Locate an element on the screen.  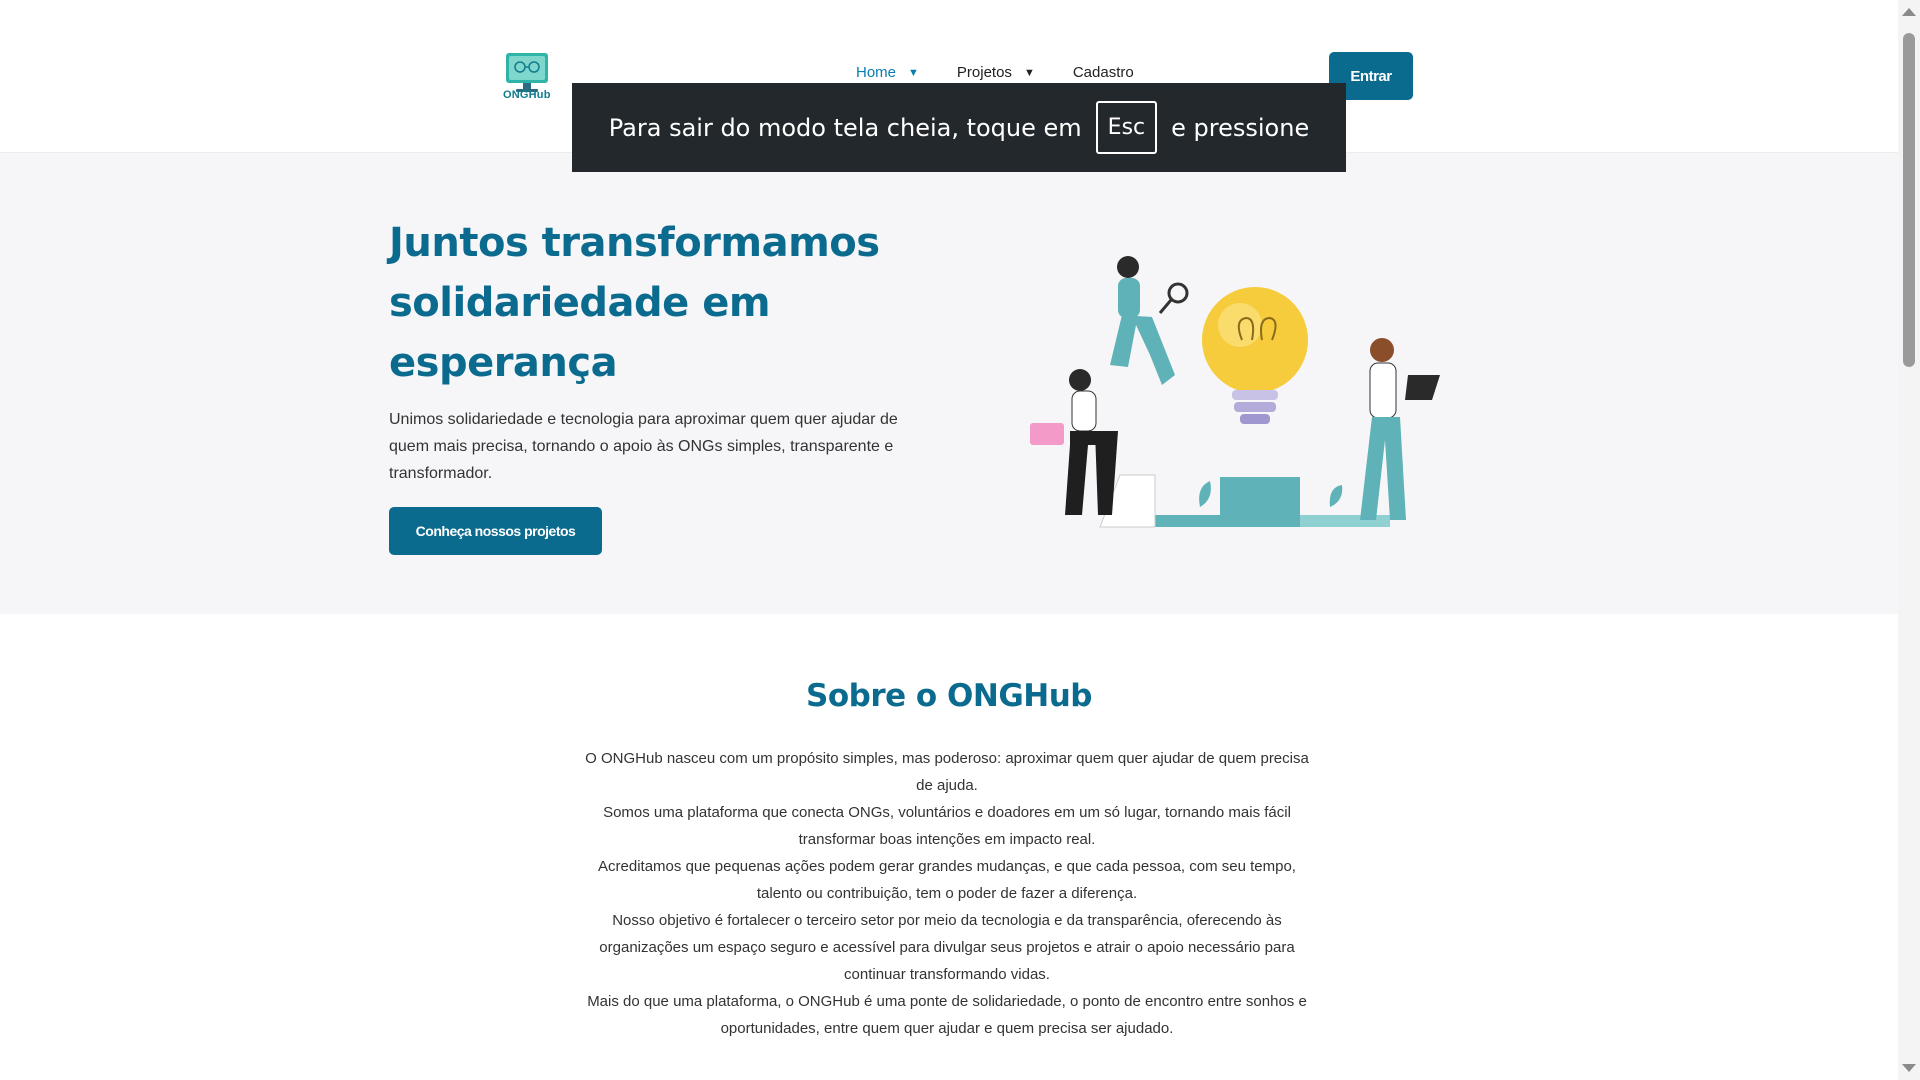
main-nav: Home ▼ Projetos ▼ Cadastro is located at coordinates (1014, 72).